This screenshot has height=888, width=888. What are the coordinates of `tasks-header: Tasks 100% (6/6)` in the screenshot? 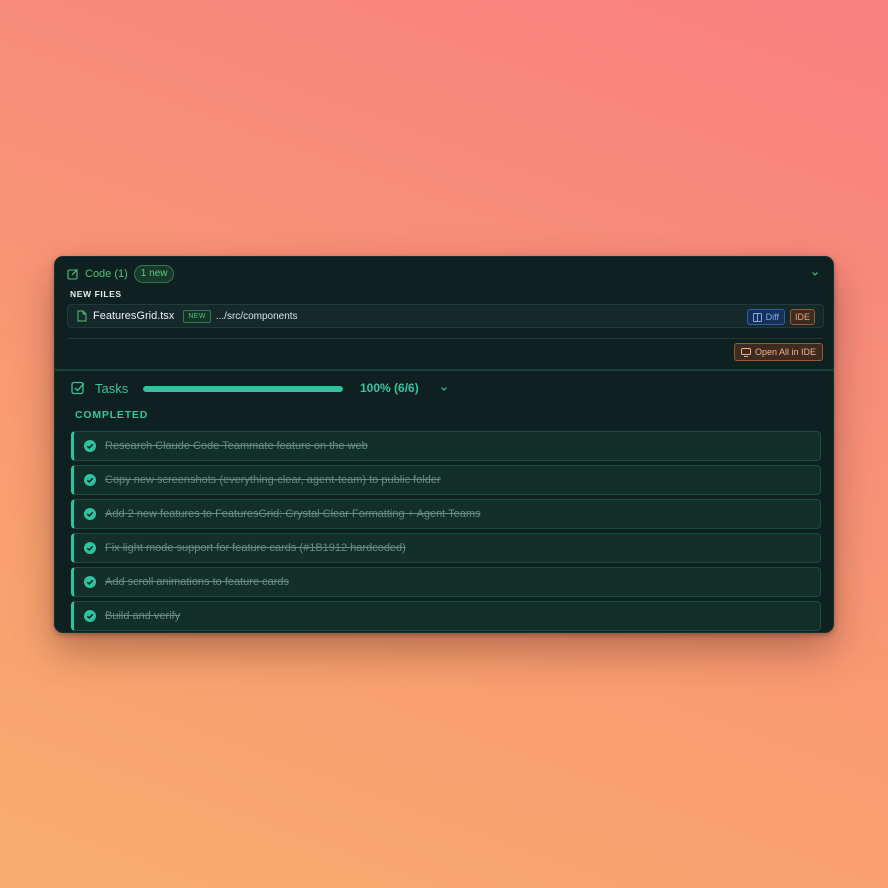 It's located at (271, 389).